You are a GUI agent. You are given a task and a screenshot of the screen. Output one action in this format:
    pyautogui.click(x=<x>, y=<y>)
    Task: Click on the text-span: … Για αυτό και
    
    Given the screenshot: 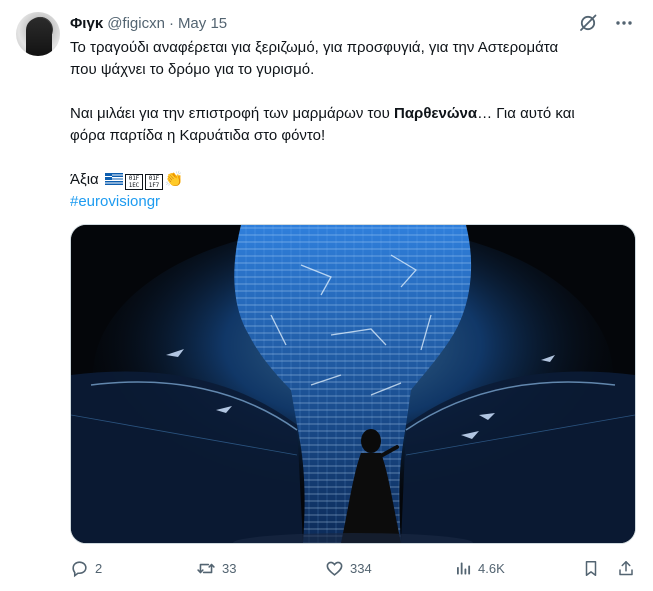 What is the action you would take?
    pyautogui.click(x=526, y=113)
    